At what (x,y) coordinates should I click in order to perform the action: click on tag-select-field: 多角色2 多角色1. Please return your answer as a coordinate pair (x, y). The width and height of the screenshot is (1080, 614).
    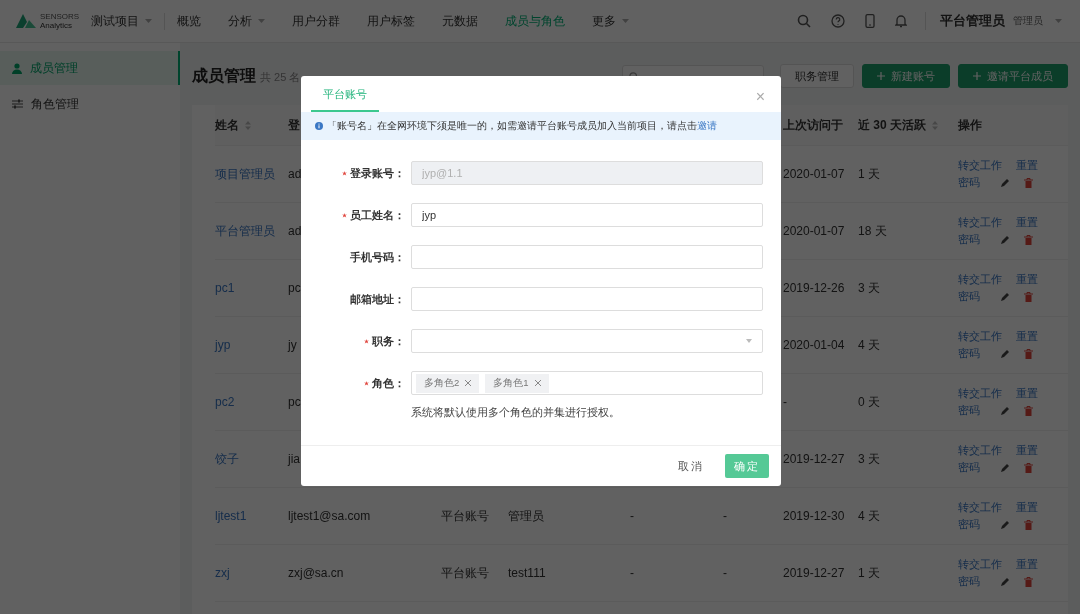
    Looking at the image, I should click on (587, 383).